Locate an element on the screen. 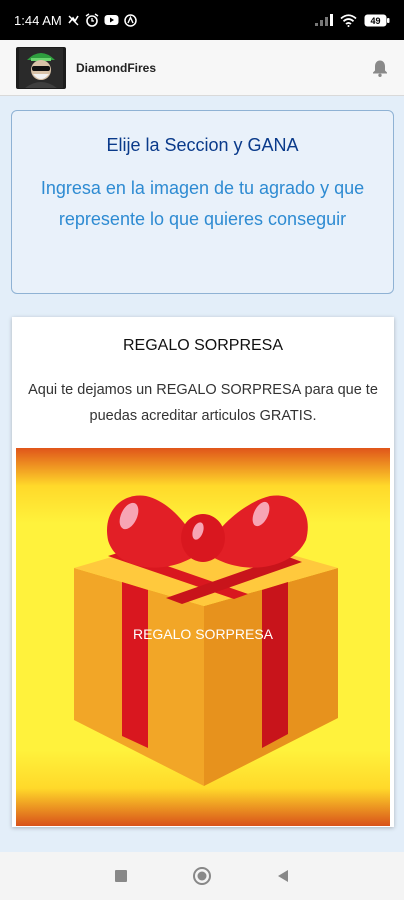 Image resolution: width=404 pixels, height=900 pixels. sync-icon is located at coordinates (73, 20).